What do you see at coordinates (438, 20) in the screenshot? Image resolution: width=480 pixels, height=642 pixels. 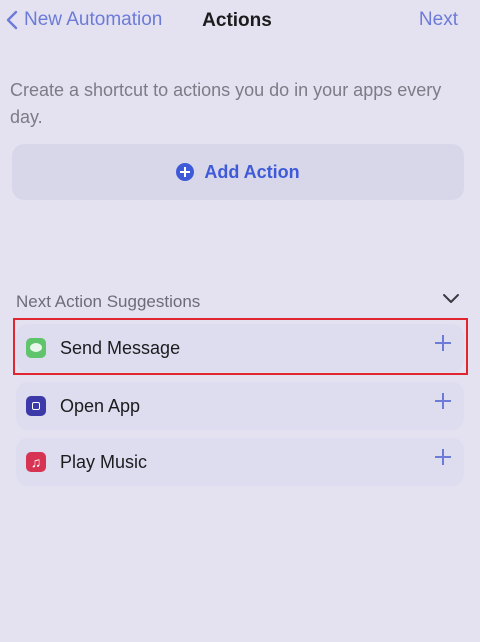 I see `next-button: Next` at bounding box center [438, 20].